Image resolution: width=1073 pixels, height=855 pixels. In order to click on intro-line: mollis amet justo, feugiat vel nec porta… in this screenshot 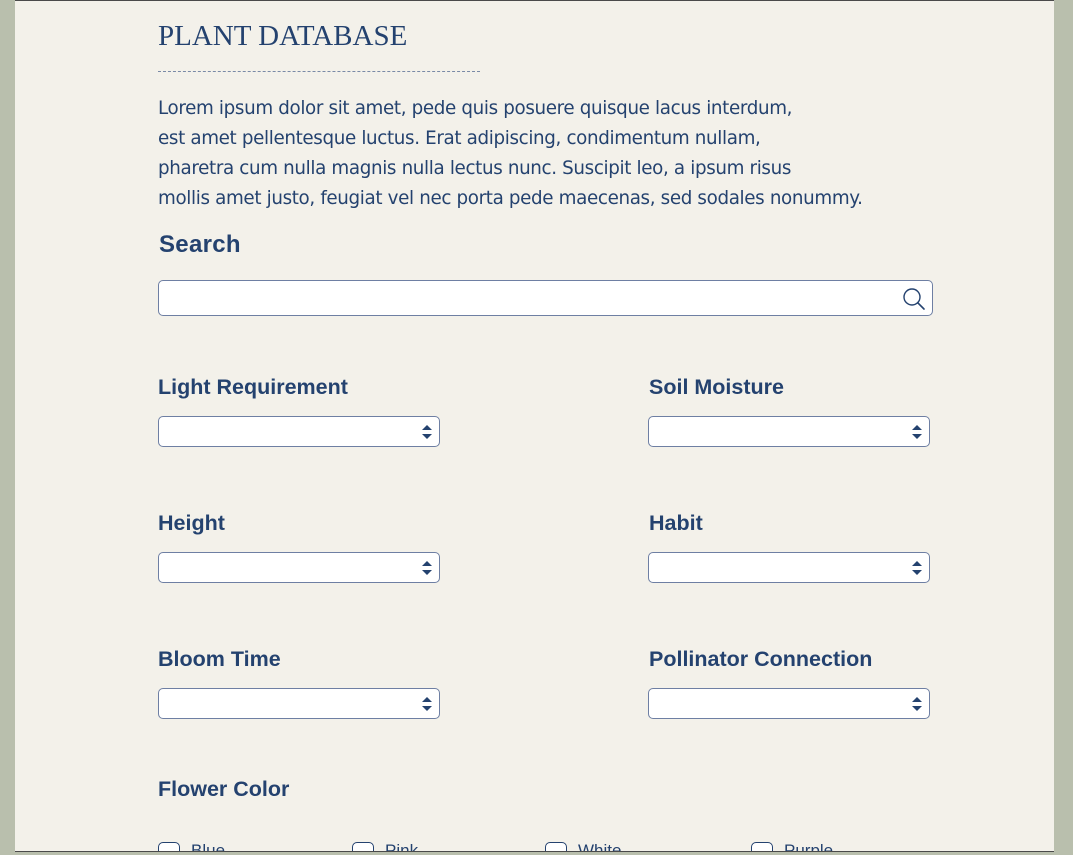, I will do `click(510, 198)`.